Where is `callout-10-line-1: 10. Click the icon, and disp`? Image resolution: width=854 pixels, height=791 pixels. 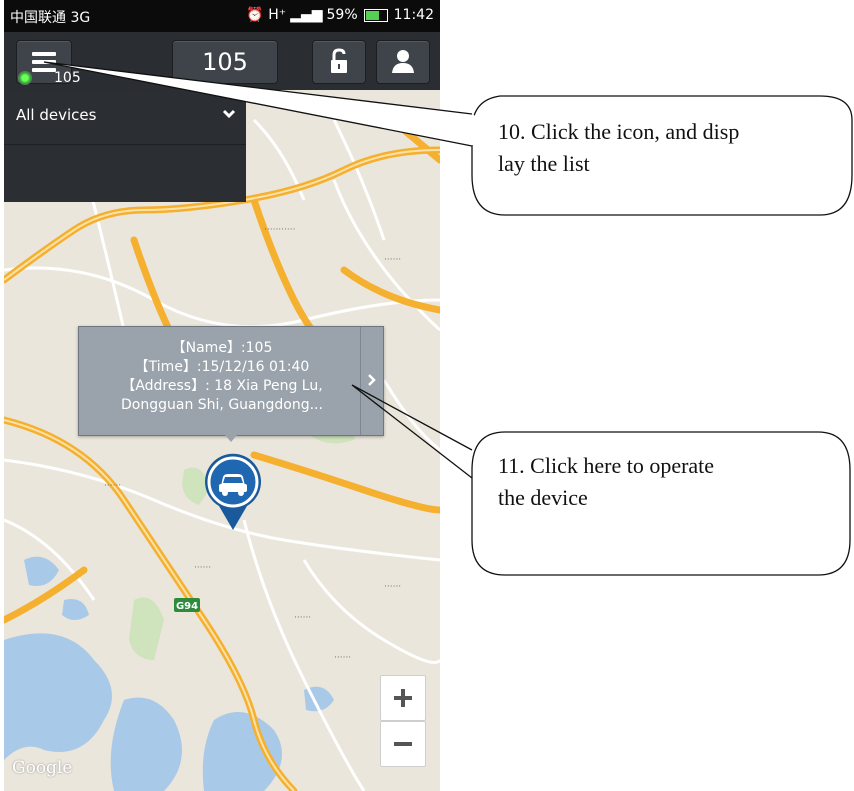 callout-10-line-1: 10. Click the icon, and disp is located at coordinates (619, 131).